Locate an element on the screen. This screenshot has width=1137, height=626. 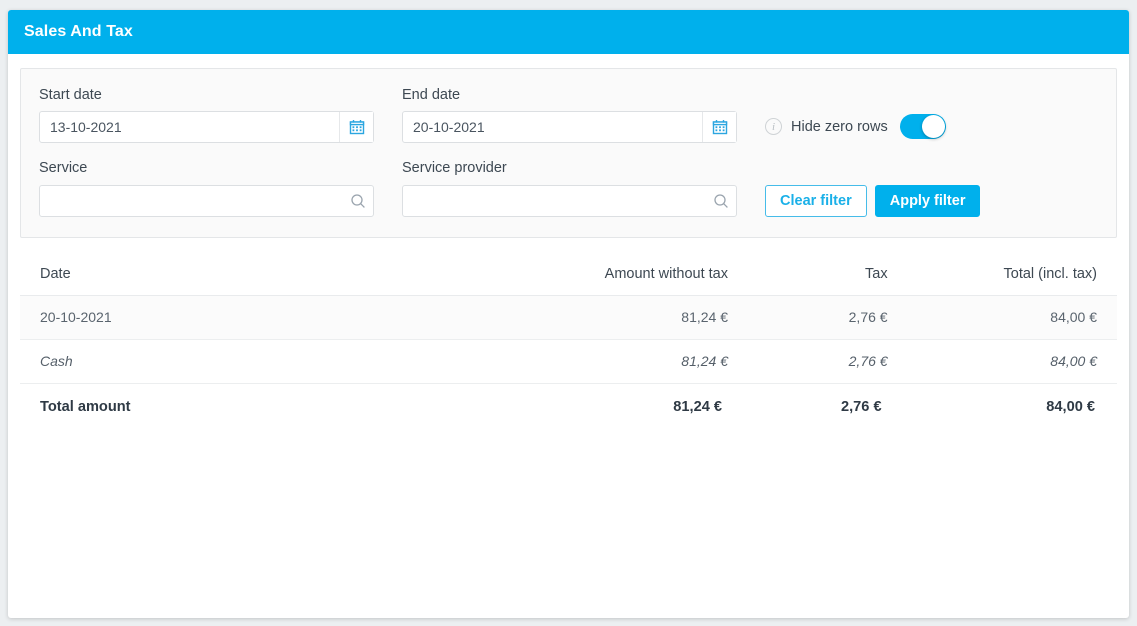
start-date-field: Start date is located at coordinates (206, 115).